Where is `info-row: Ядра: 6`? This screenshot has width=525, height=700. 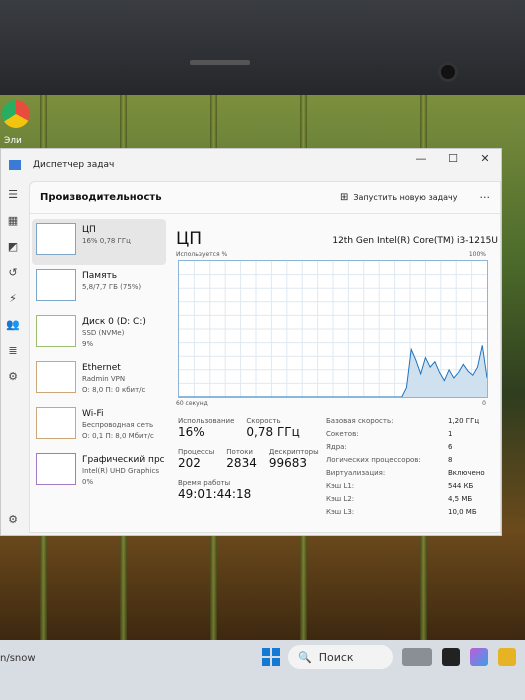 info-row: Ядра: 6 is located at coordinates (412, 449).